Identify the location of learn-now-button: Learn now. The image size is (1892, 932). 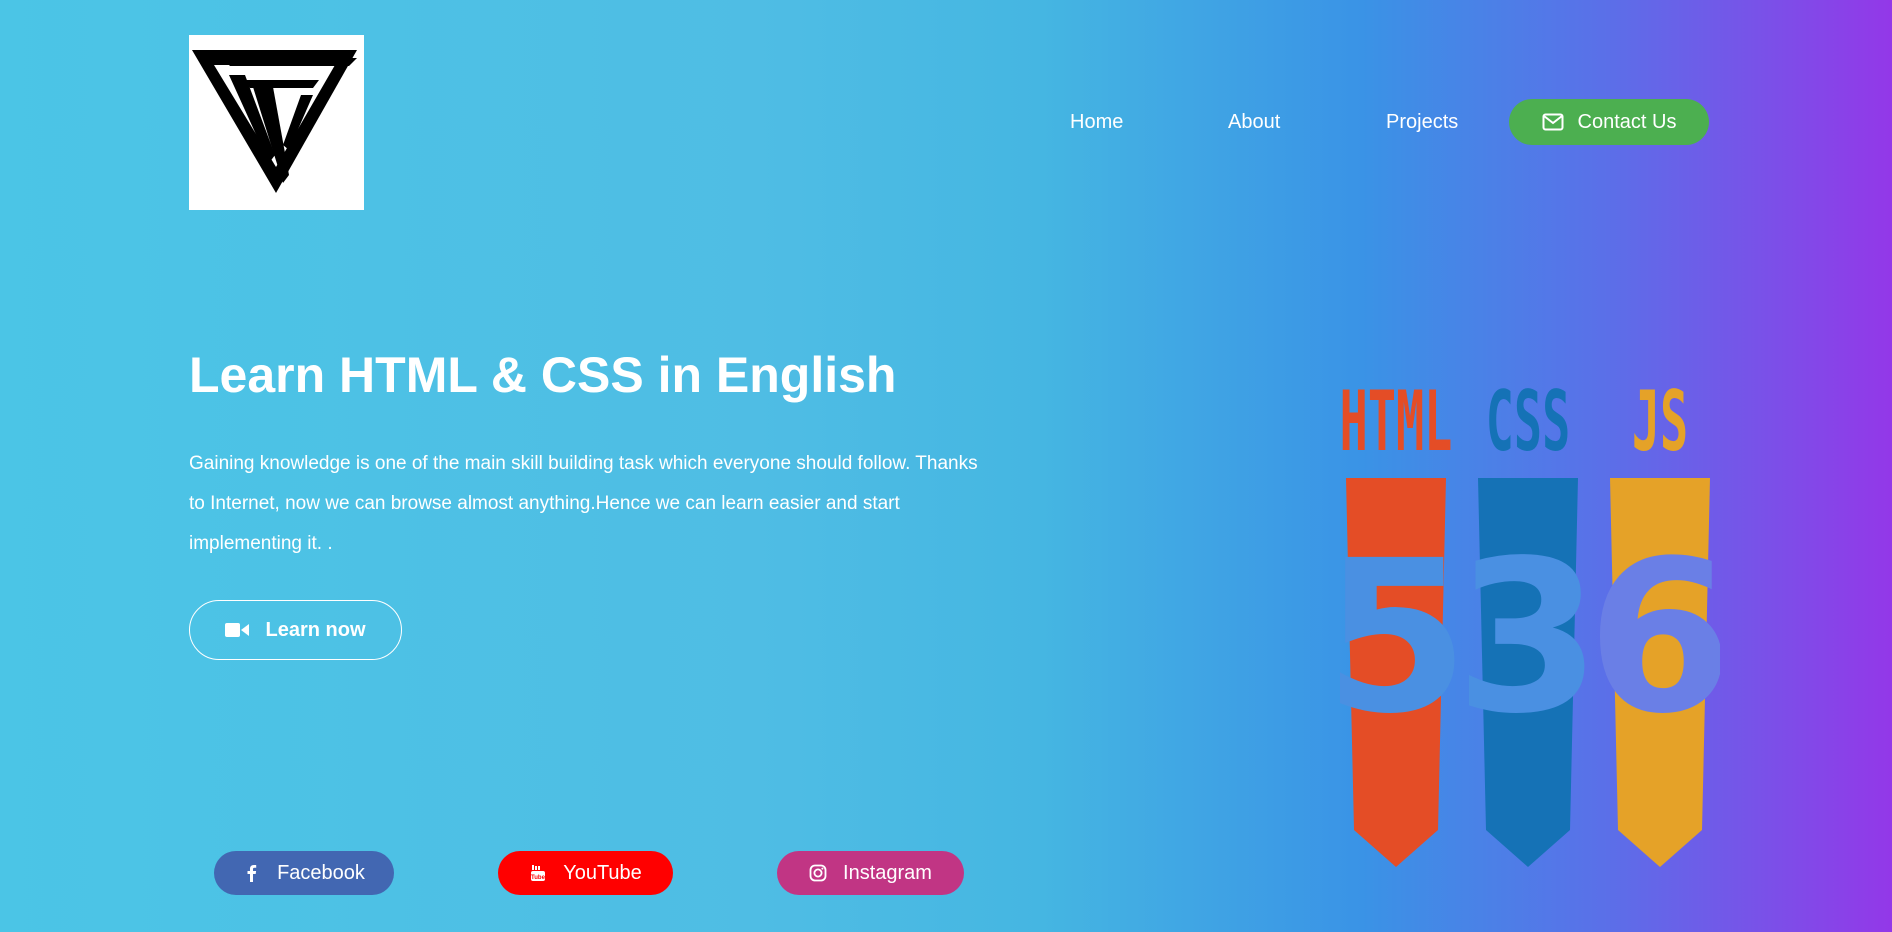
(295, 630).